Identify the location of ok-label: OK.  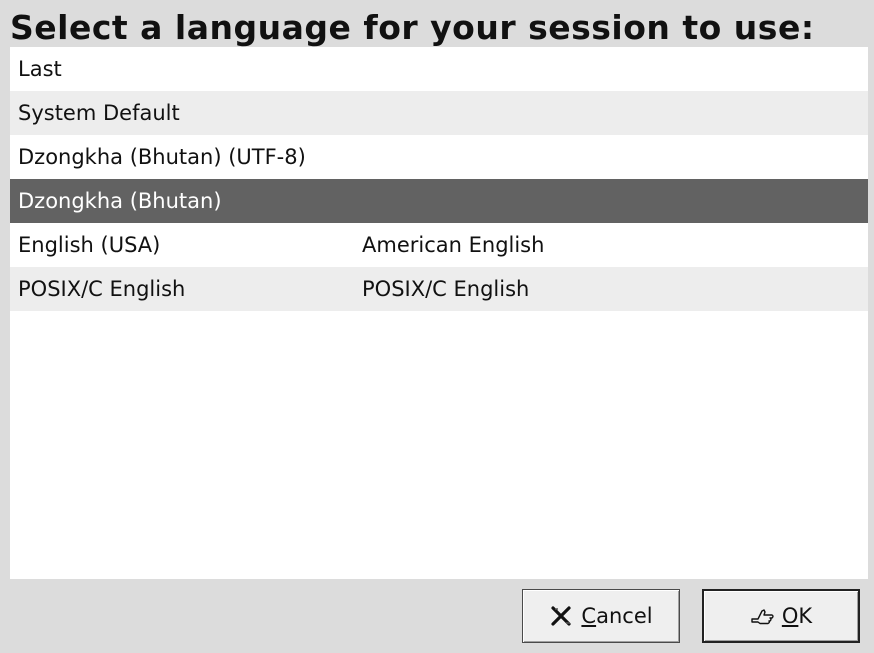
(797, 616).